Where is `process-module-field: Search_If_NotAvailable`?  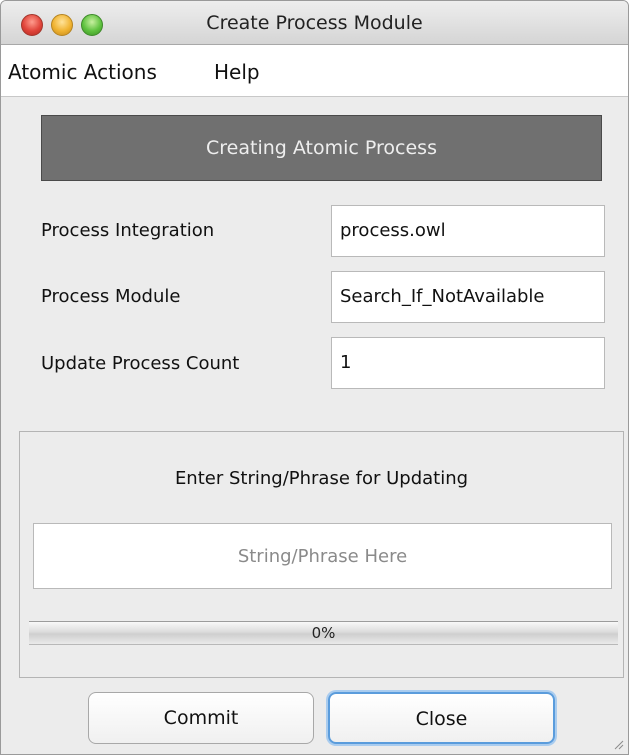 process-module-field: Search_If_NotAvailable is located at coordinates (468, 297).